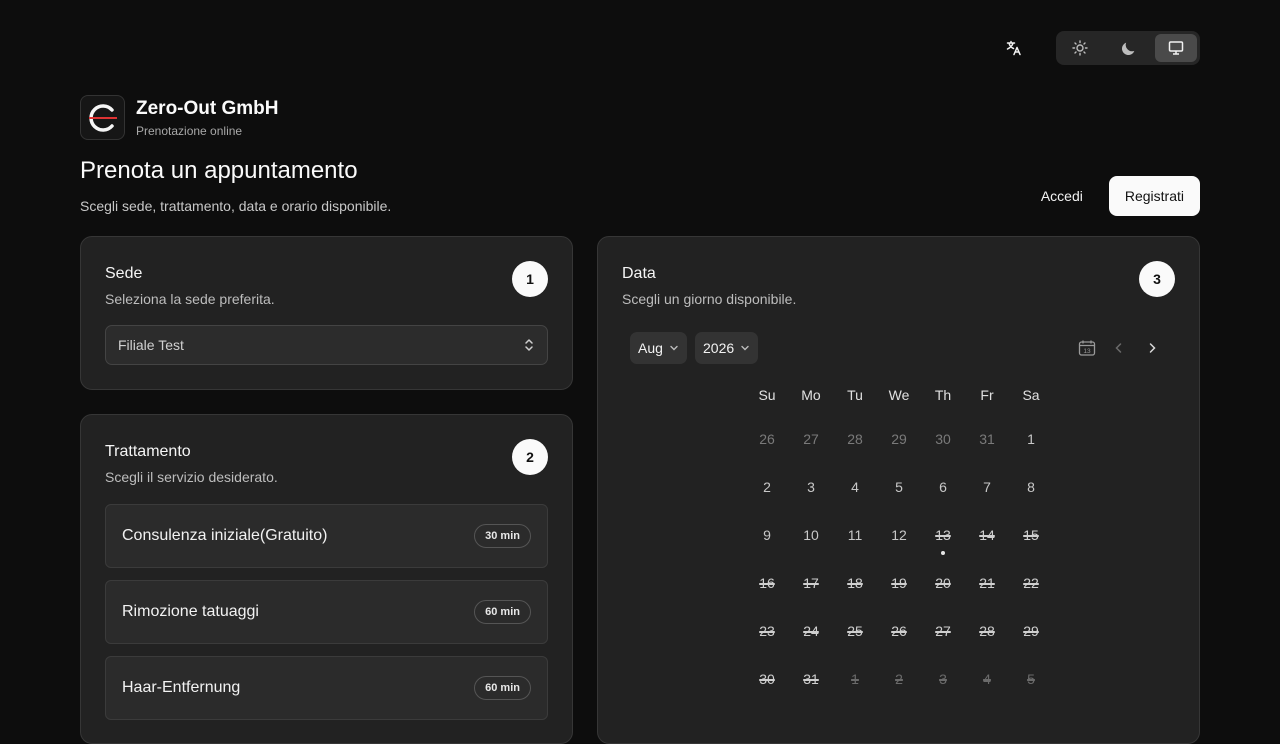  I want to click on calendar-day-number: 6, so click(943, 487).